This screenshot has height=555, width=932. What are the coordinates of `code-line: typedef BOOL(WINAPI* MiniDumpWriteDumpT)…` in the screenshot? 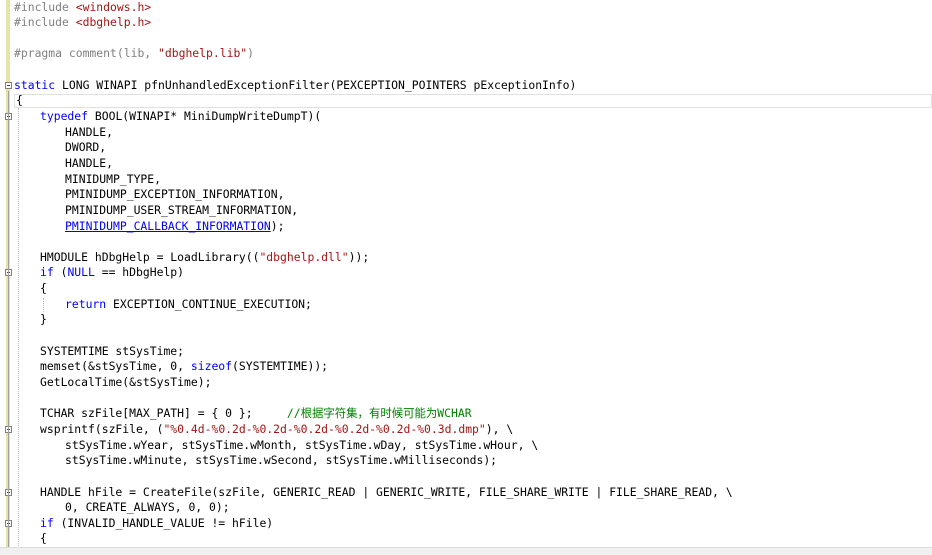 It's located at (181, 116).